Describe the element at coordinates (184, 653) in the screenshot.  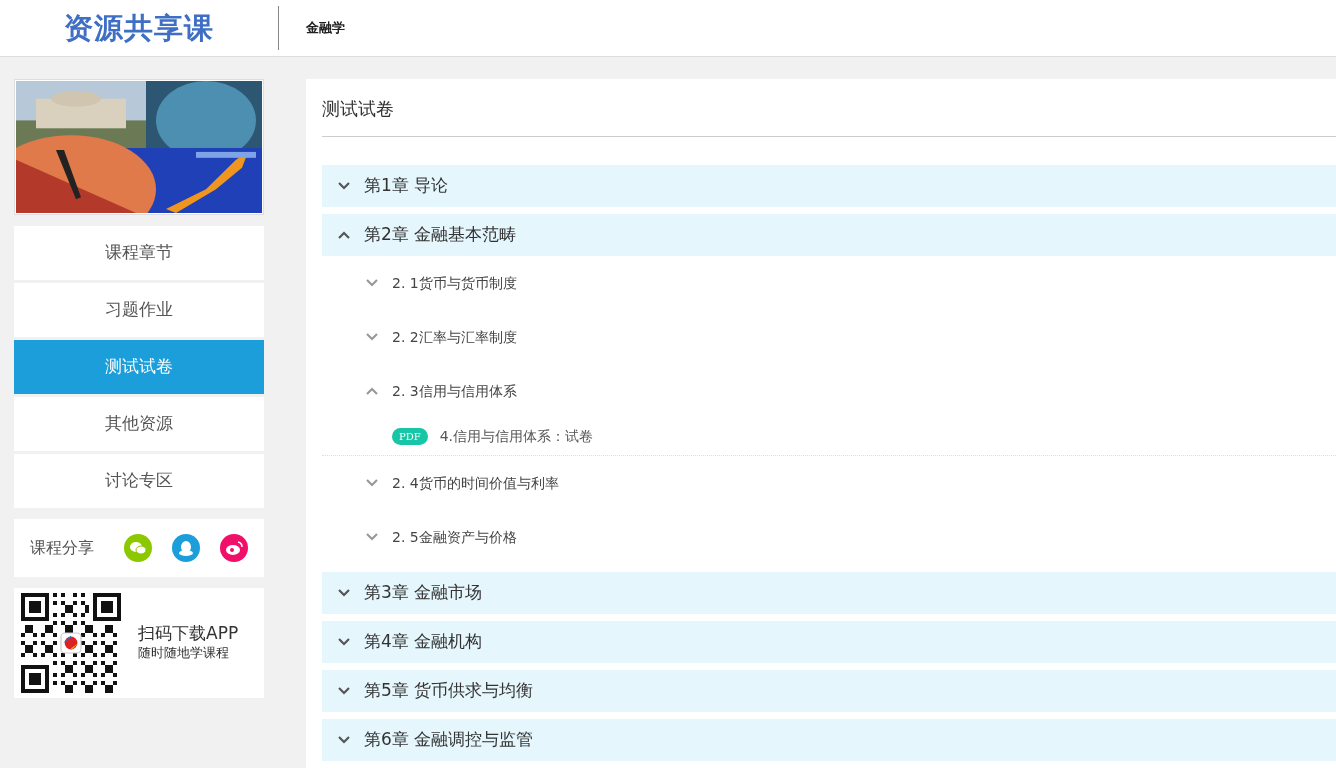
I see `app-subtitle: 随时随地学课程` at that location.